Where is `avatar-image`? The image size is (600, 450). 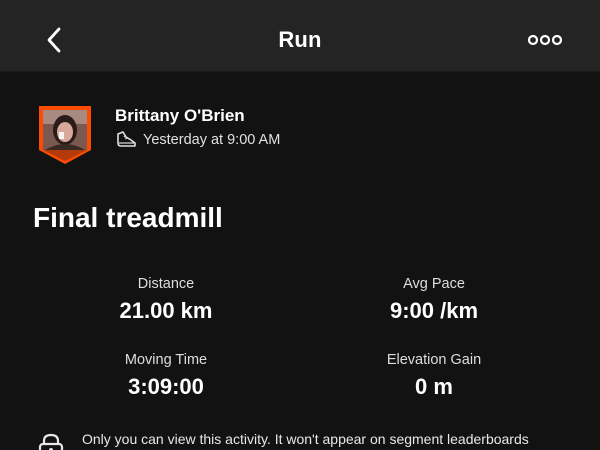 avatar-image is located at coordinates (65, 135).